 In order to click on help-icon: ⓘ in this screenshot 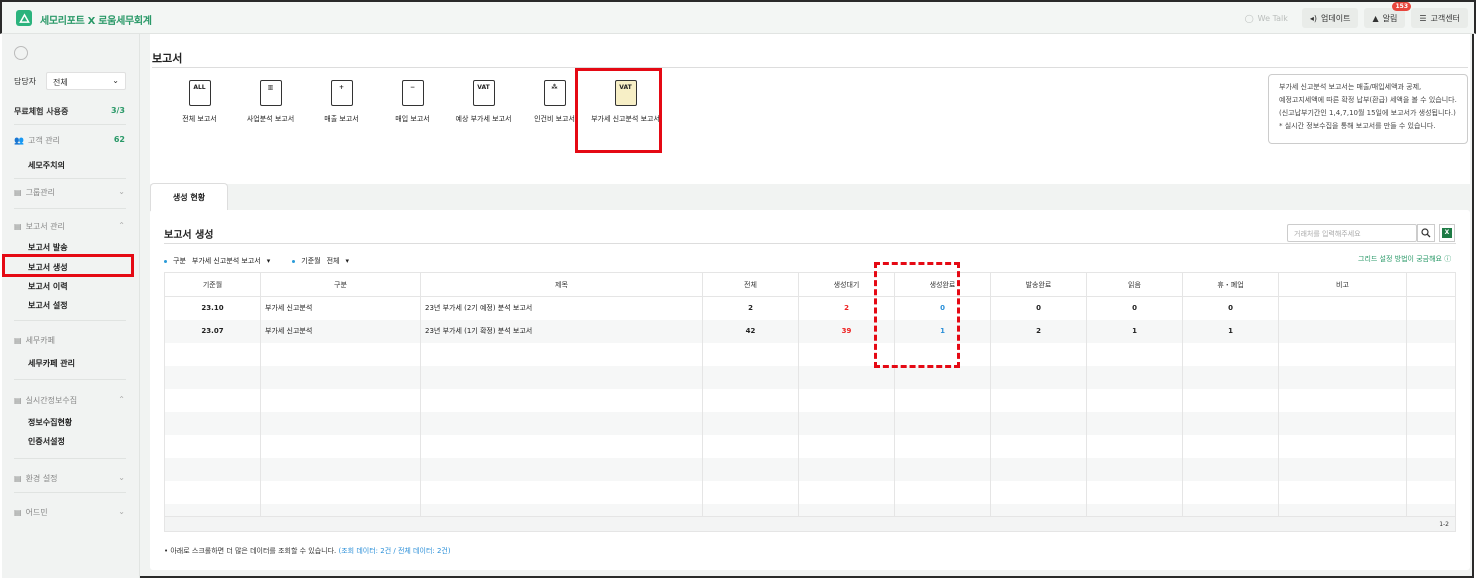, I will do `click(1448, 259)`.